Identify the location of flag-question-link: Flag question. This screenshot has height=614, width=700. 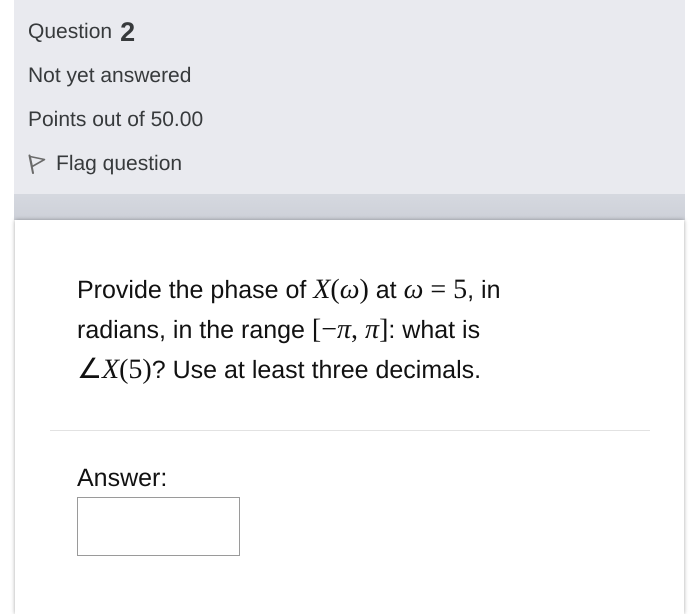
(105, 164).